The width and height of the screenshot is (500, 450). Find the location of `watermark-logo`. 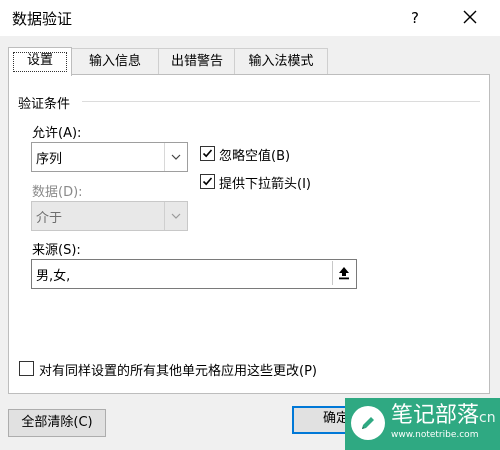

watermark-logo is located at coordinates (368, 423).